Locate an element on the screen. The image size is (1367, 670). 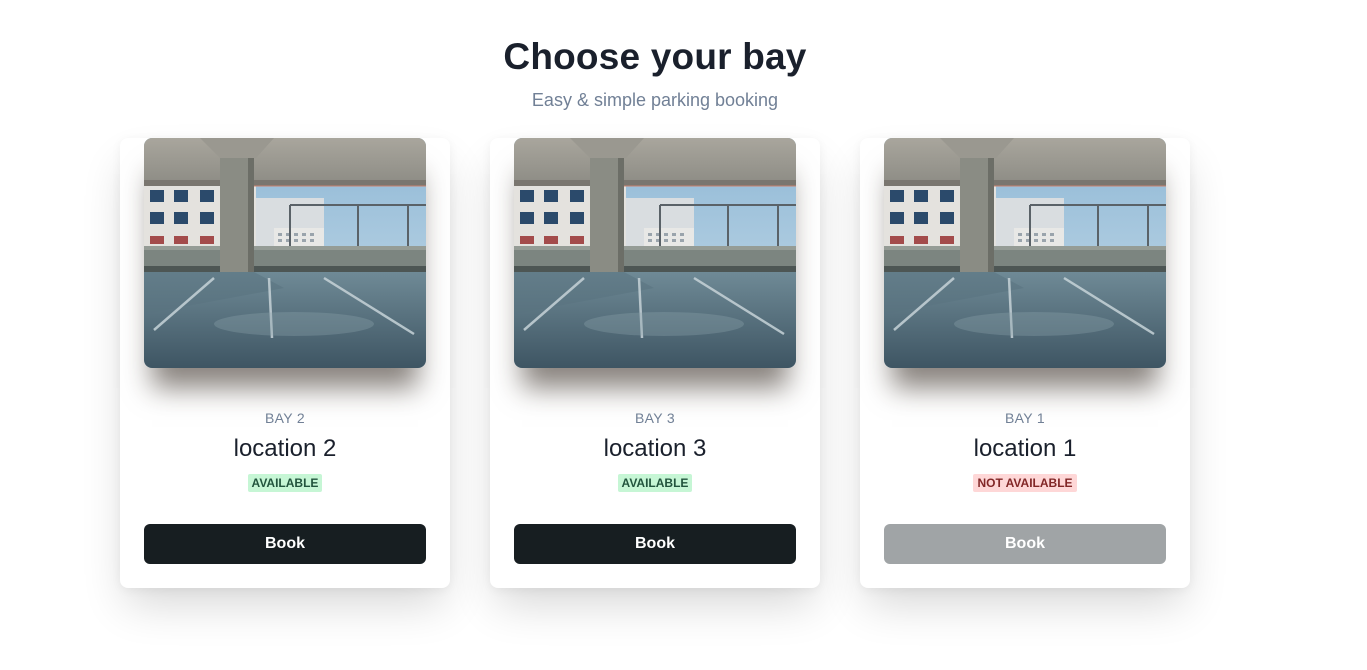
bay-number: BAY 2 is located at coordinates (285, 418).